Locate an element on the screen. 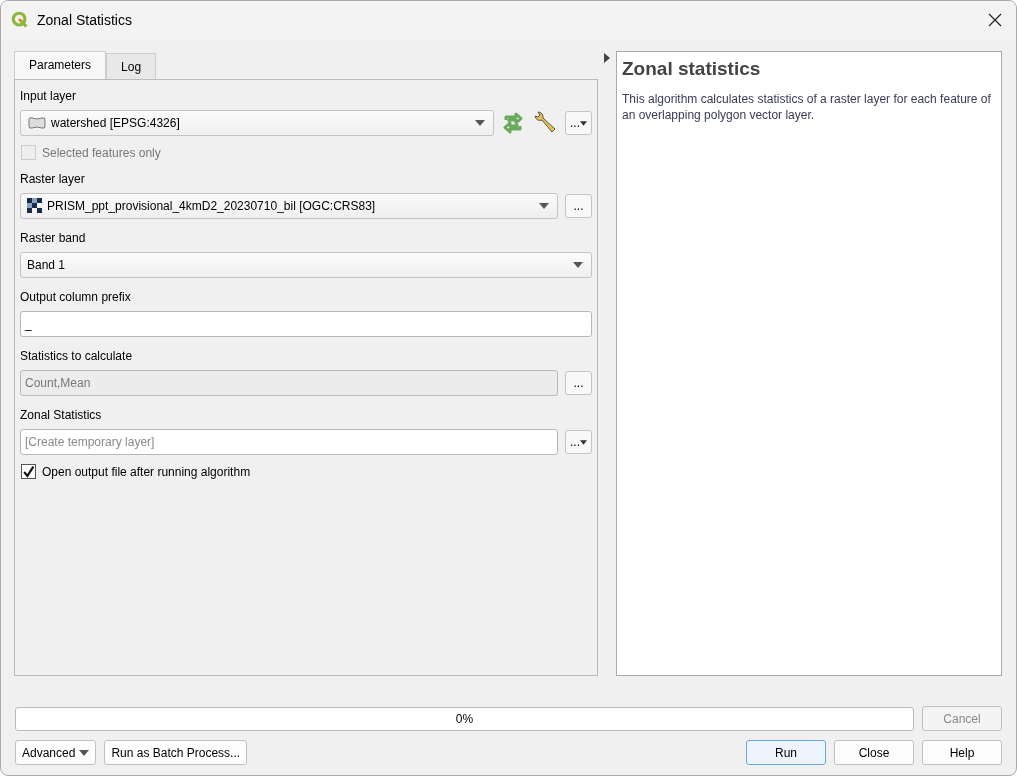 Image resolution: width=1017 pixels, height=776 pixels. raster-layer-icon is located at coordinates (35, 206).